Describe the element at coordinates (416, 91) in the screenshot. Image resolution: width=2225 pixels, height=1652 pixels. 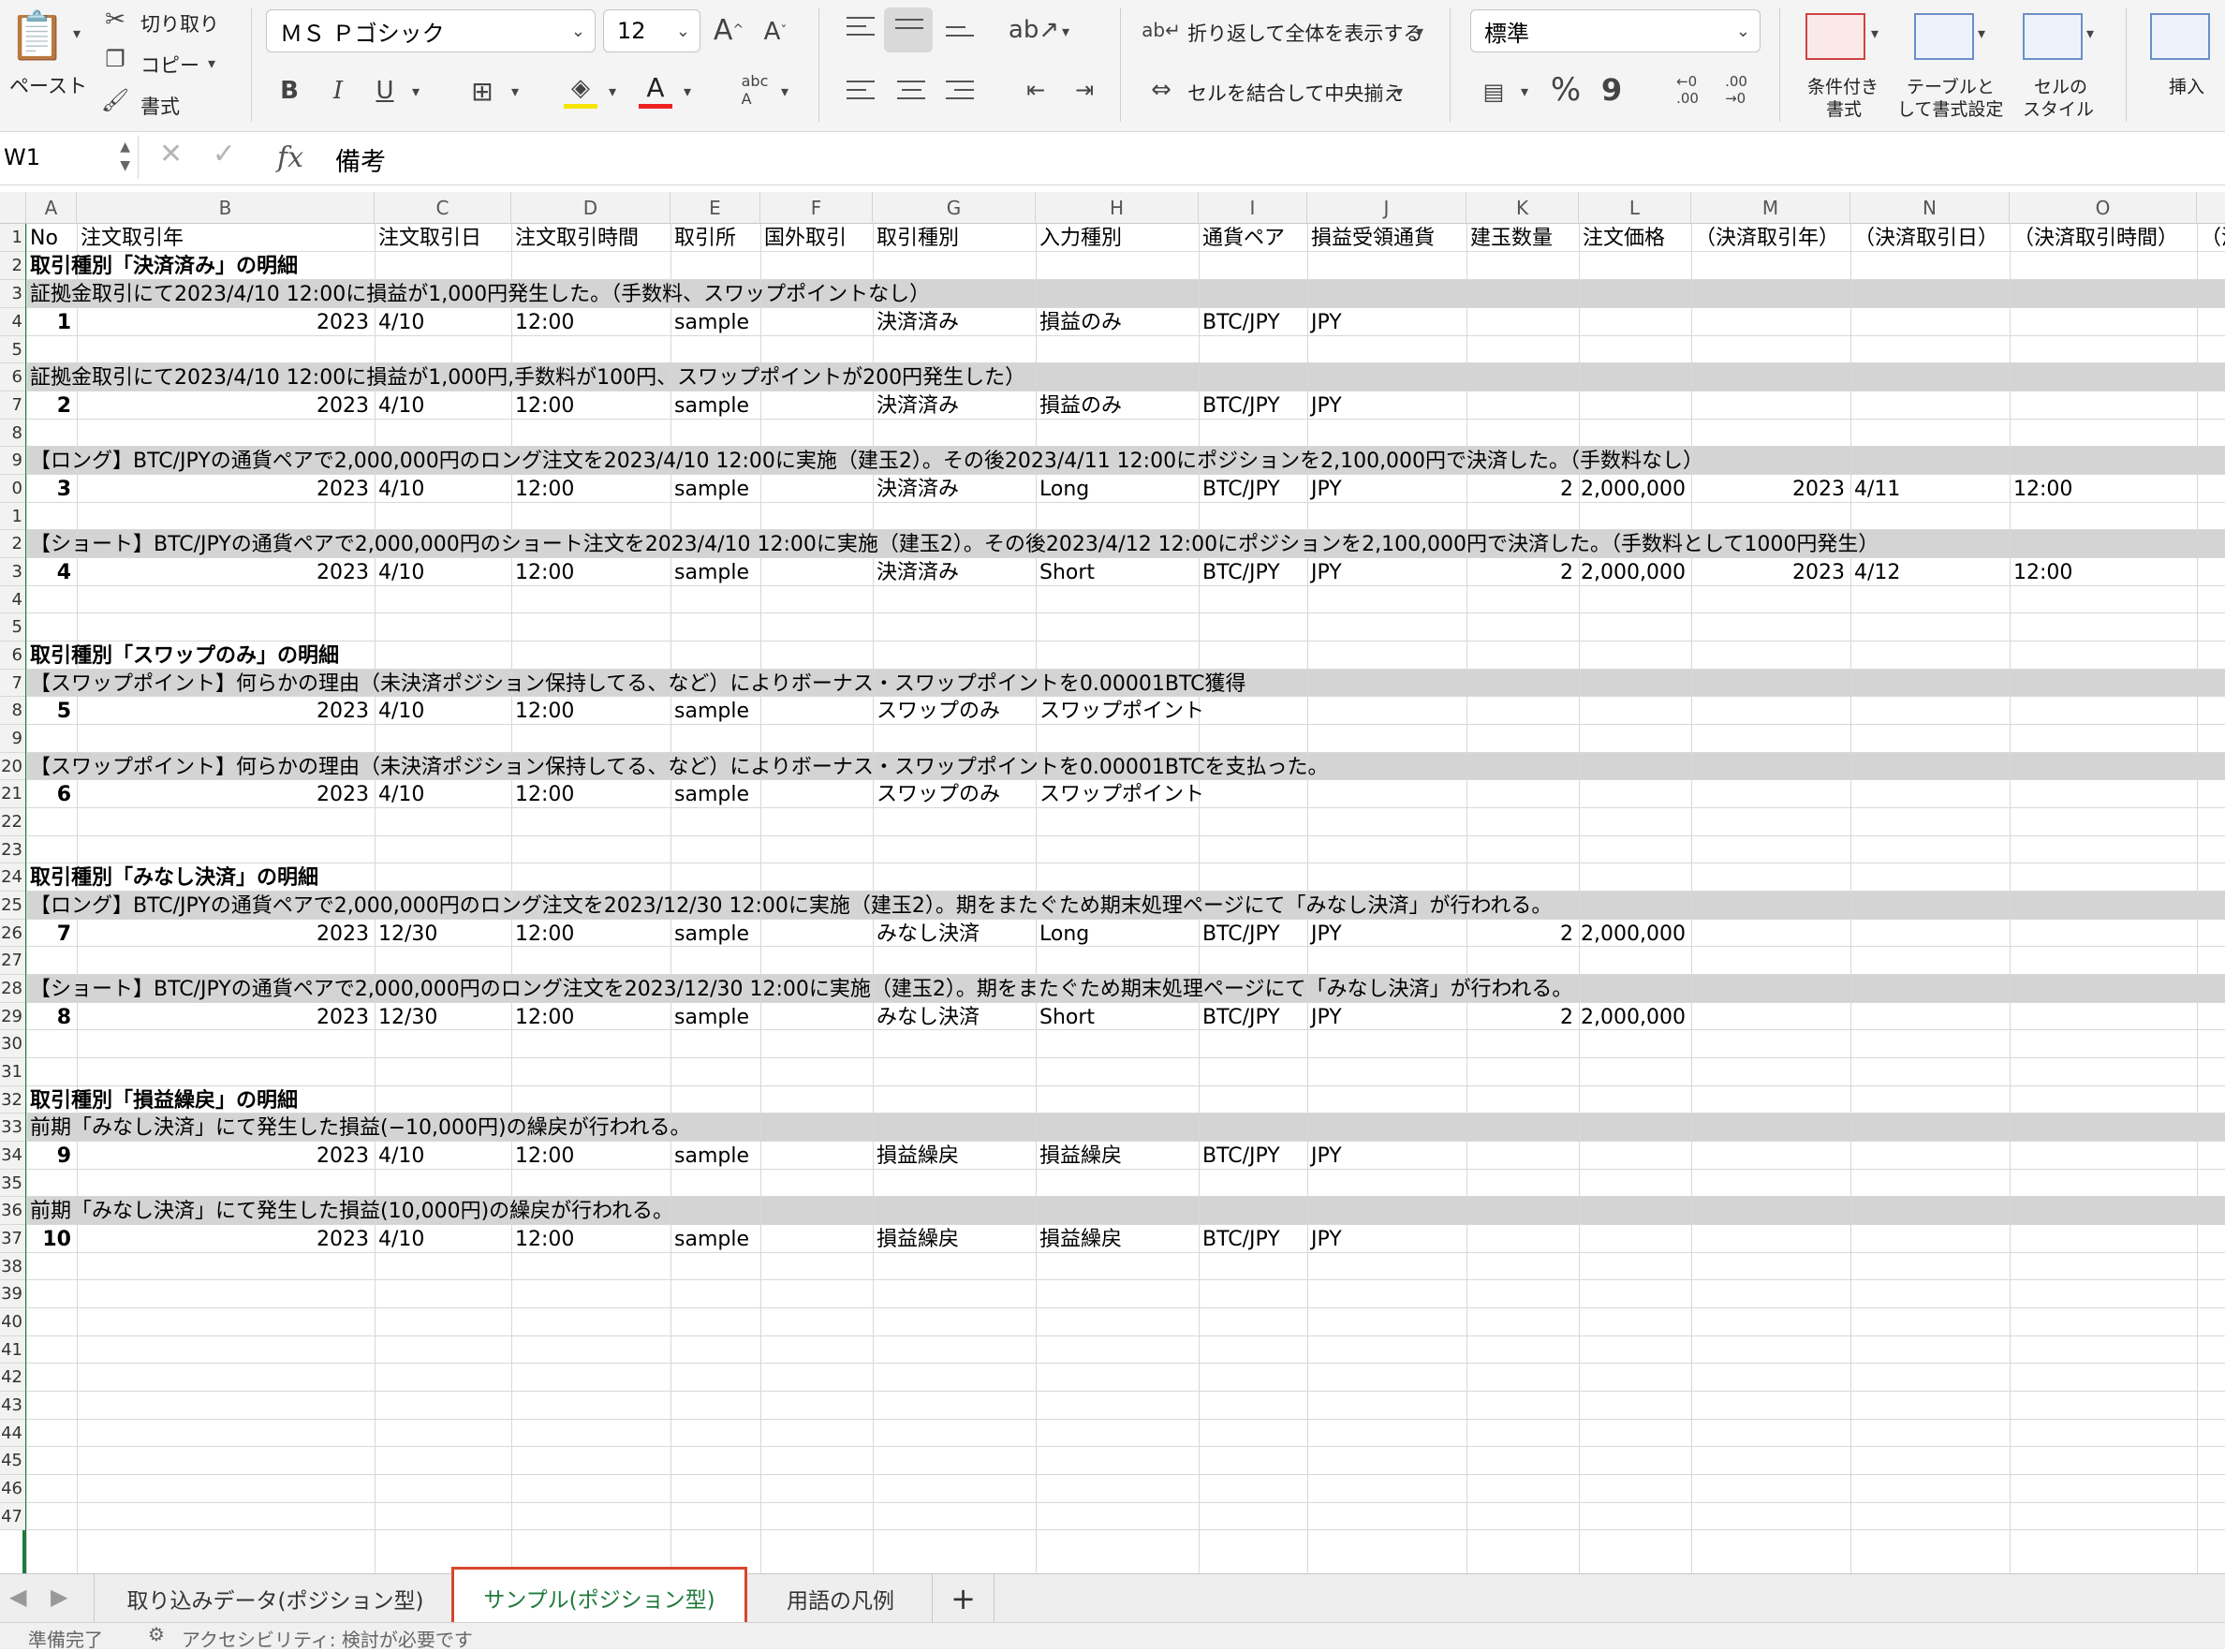
I see `underline-dropdown-icon: ▾` at that location.